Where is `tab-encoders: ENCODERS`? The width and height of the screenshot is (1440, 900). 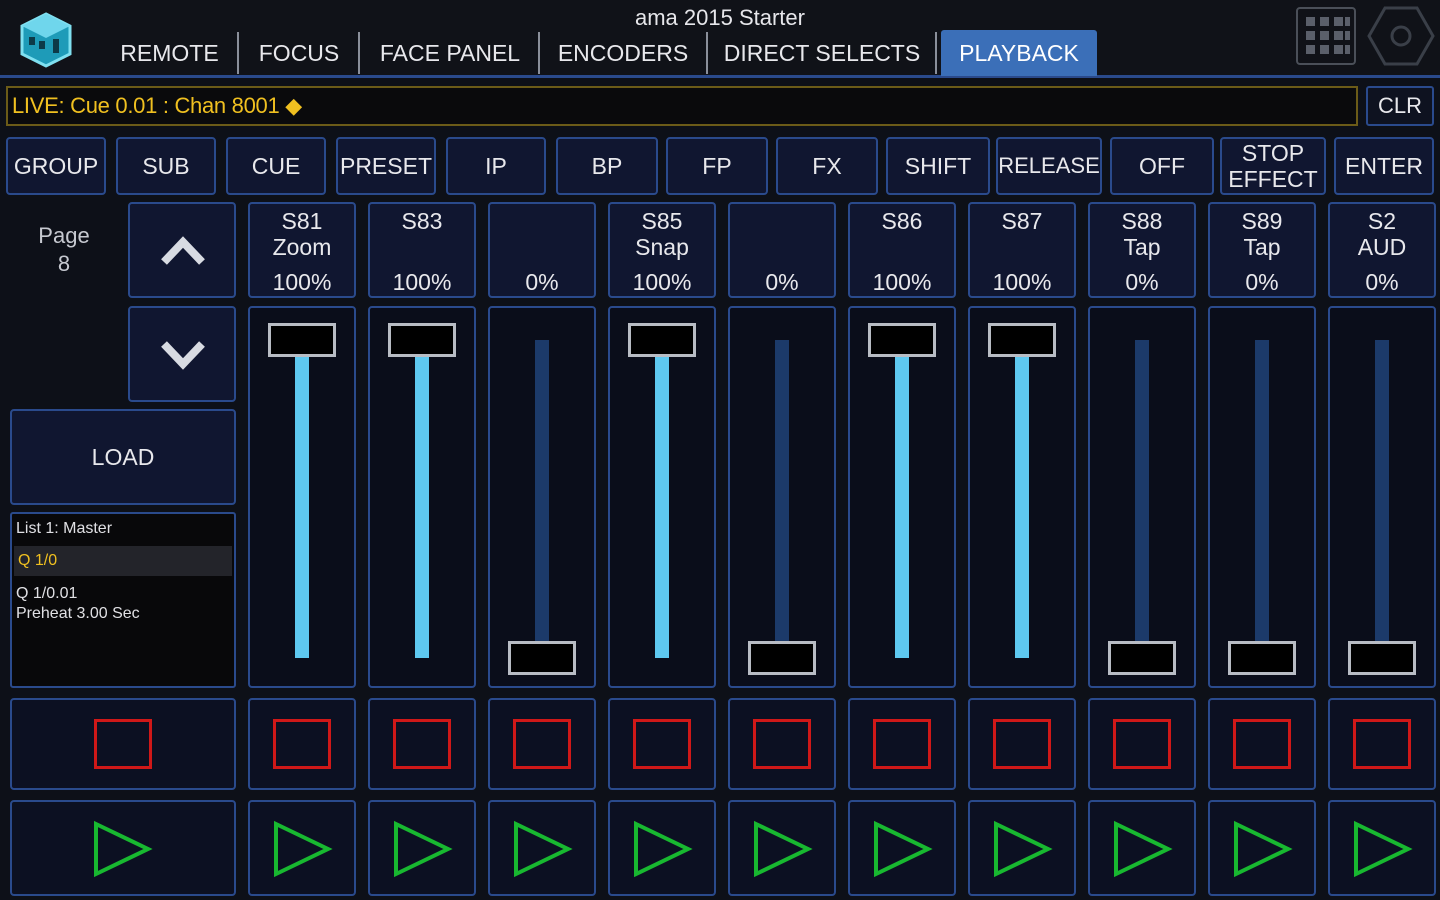 tab-encoders: ENCODERS is located at coordinates (623, 53).